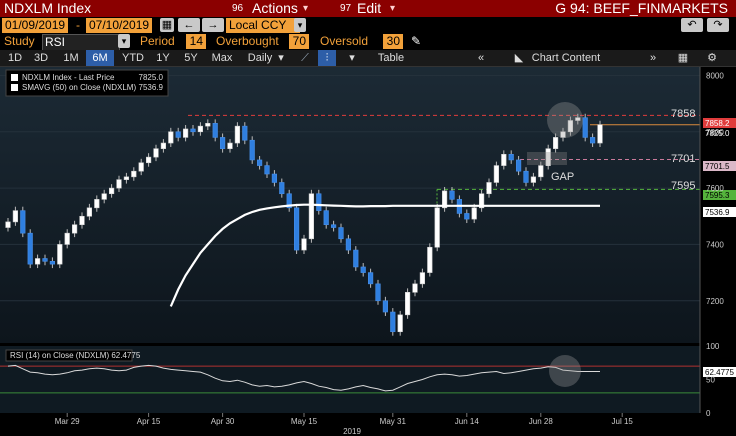  I want to click on undo-icon: ↶, so click(692, 25).